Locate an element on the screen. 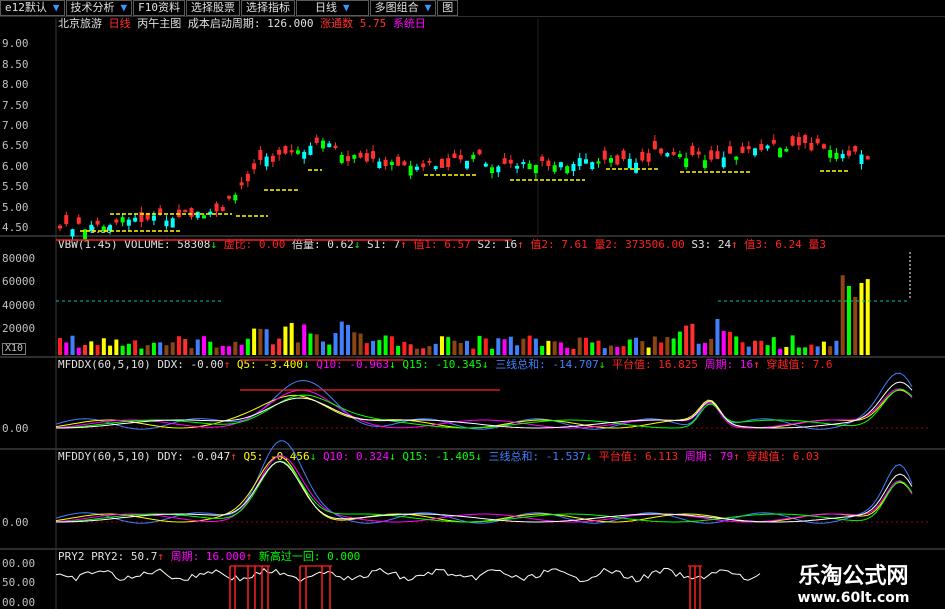 This screenshot has width=945, height=609. watermark: 乐淘公式网 www.60lt.com is located at coordinates (853, 582).